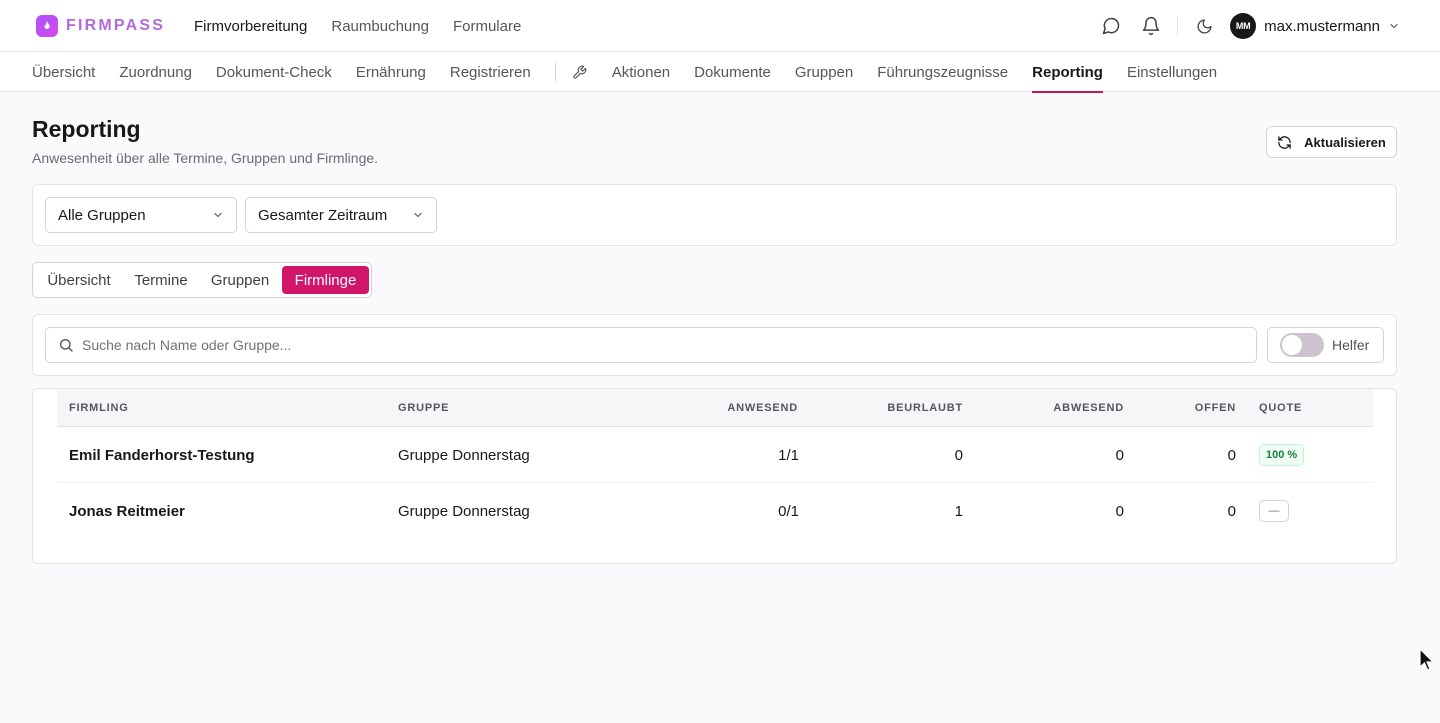  I want to click on subnav-aktionen: Aktionen, so click(641, 72).